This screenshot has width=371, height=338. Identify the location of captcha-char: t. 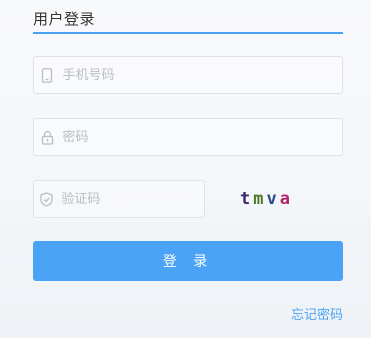
(247, 199).